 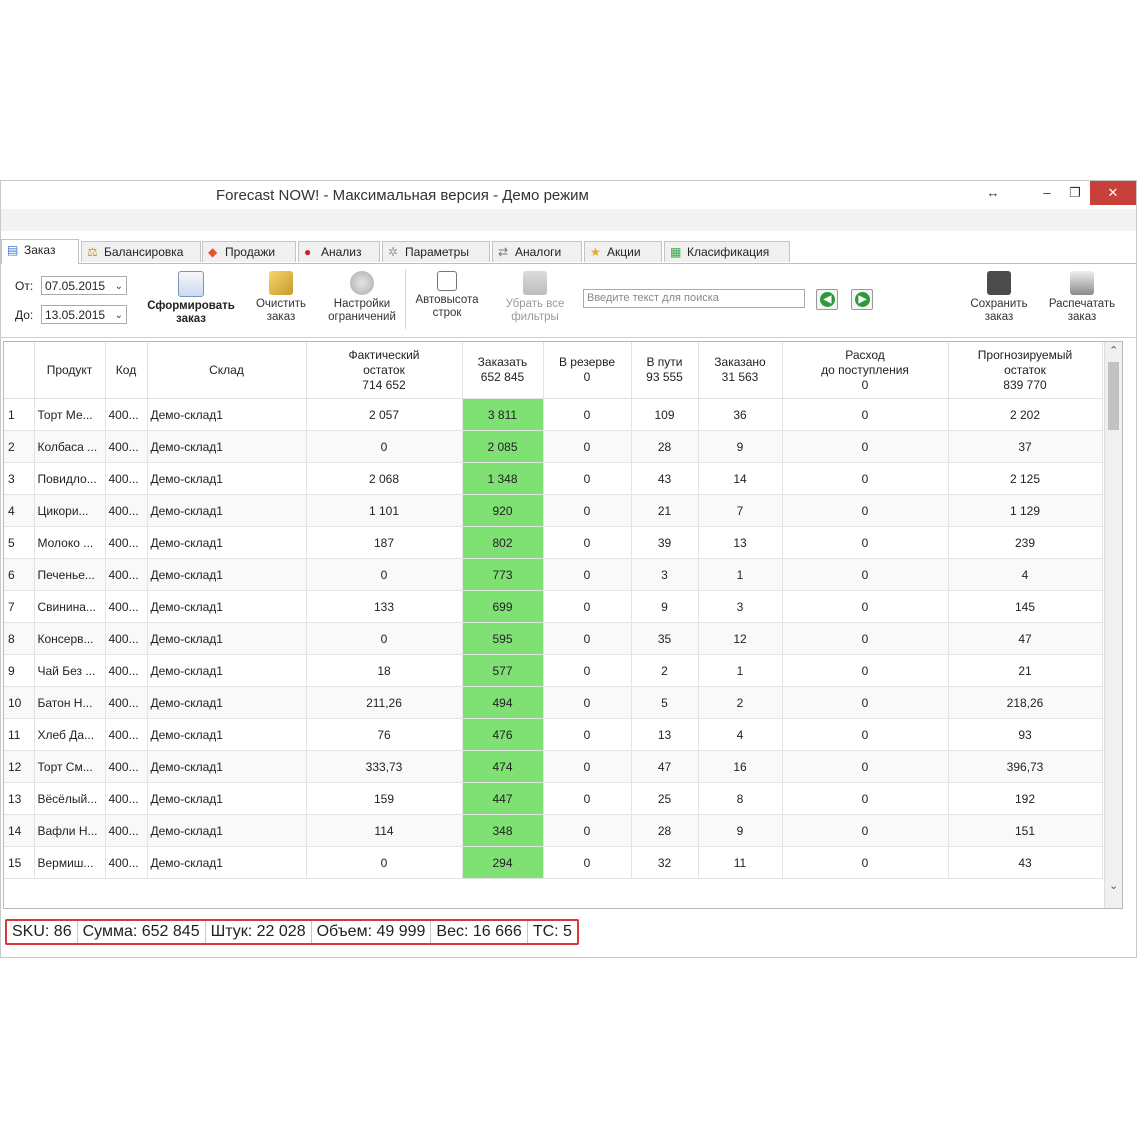 I want to click on cell-actual-stock: 2 068, so click(x=384, y=478).